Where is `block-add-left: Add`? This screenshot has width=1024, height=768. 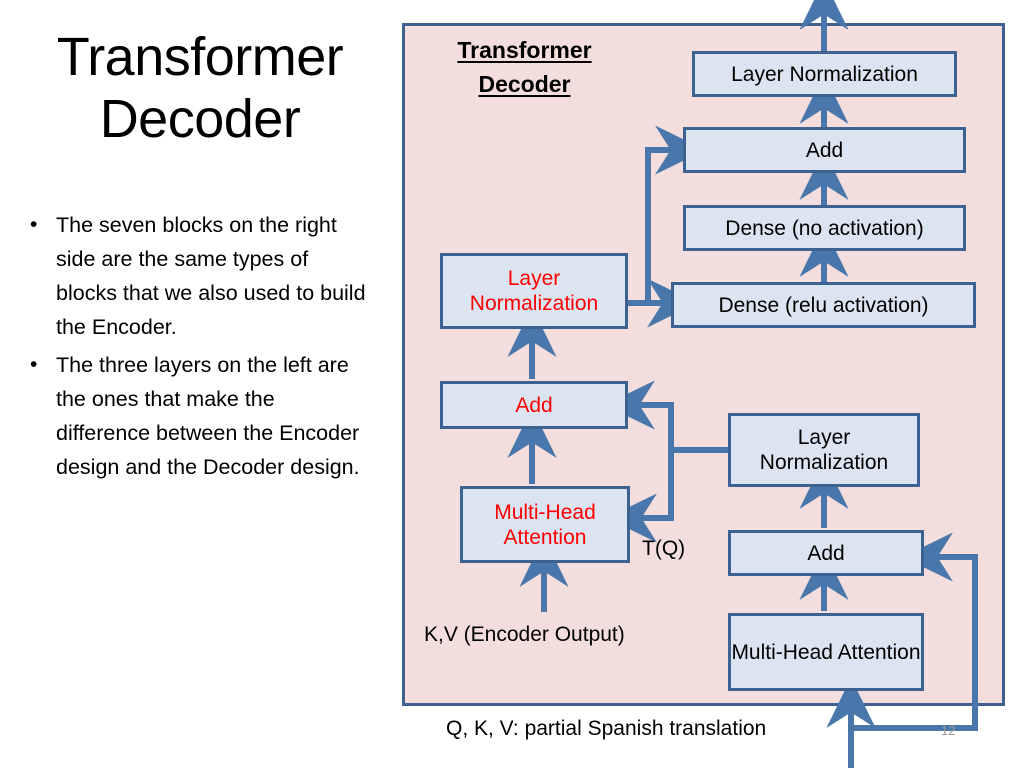
block-add-left: Add is located at coordinates (534, 405).